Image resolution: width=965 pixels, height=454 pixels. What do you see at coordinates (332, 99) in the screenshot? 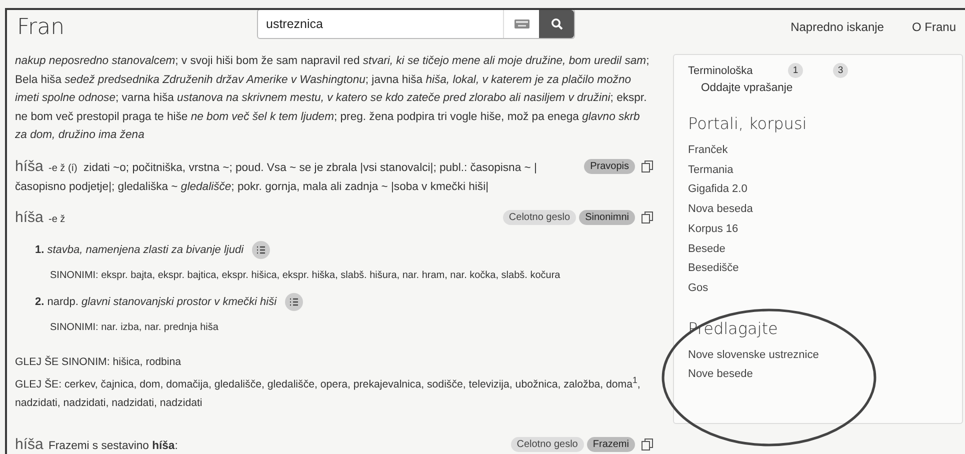
I see `entry-text: nakup neposredno stanovalcem; v svoji hiši bom že sam napravil red stvari, ki se tičejo mene ali moje družine, bom uredil sam; Bela hiša sedež predsednika Združenih držav Amerike v Washingtonu; javna hiša hiša, lokal, v katerem je za plačilo možno imeti spolne odnose; varna hiša ustanova na skrivnem mestu, v katero se kdo zateče pred zlorabo ali nasiljem v družini; ekspr. ne bom več prestopil praga te hiše ne bom več šel k tem ljudem; preg. žena podpira tri vogle hiše, mož pa enega glavno skrb za dom, družino ima žena` at bounding box center [332, 99].